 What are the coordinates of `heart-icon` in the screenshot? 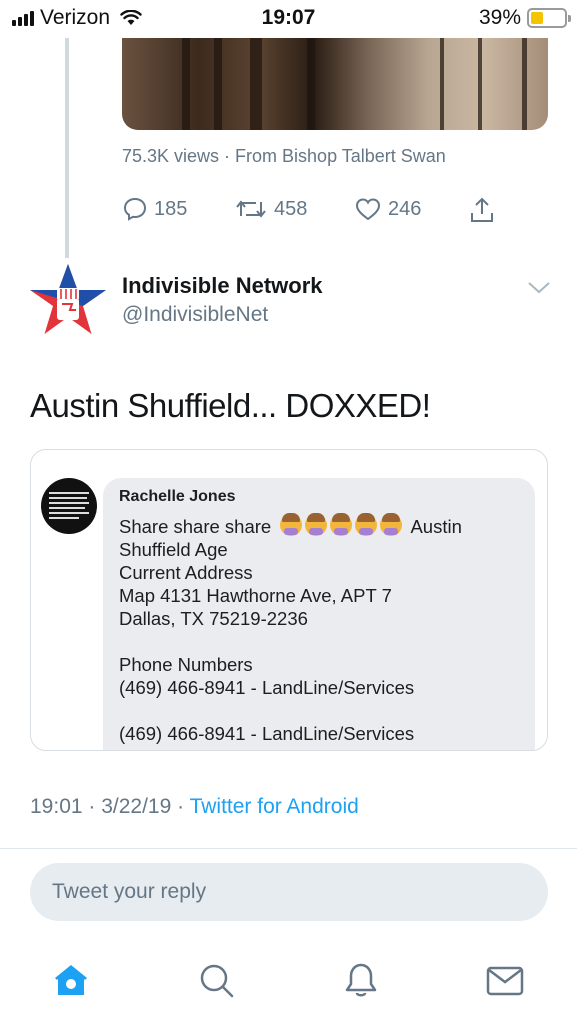 It's located at (368, 209).